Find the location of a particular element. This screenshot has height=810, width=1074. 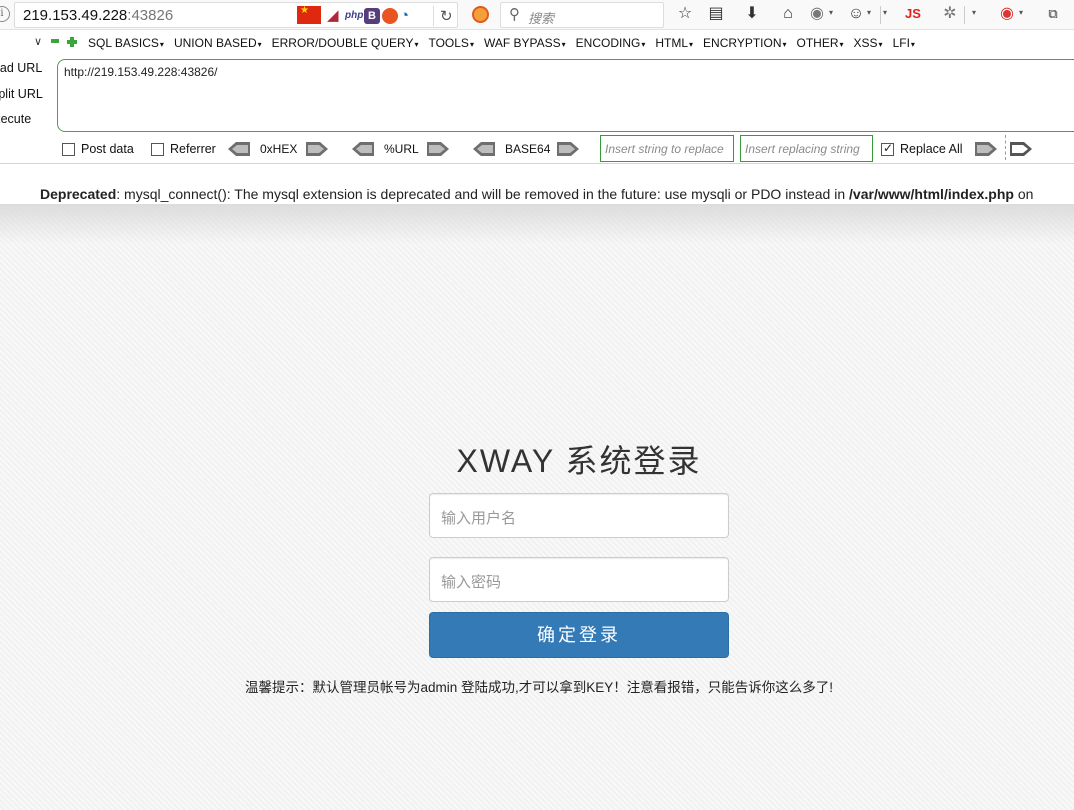

referrer-label: Referrer is located at coordinates (193, 149).